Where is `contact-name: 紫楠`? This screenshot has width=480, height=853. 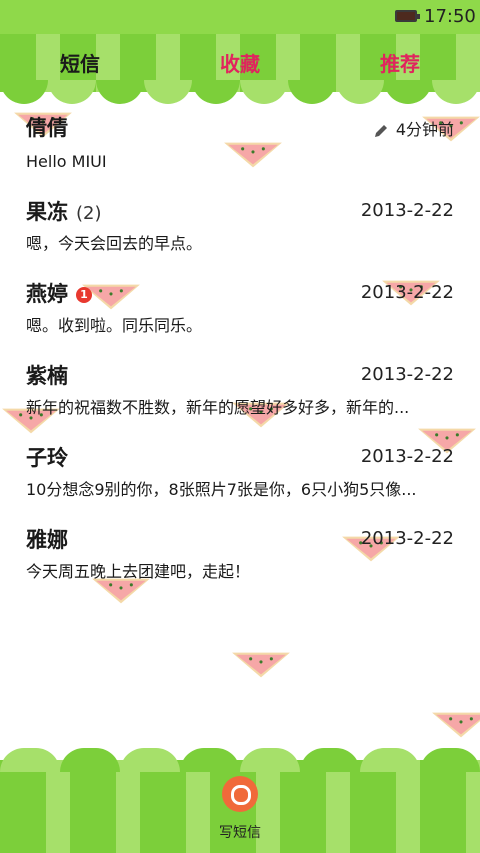
contact-name: 紫楠 is located at coordinates (47, 376).